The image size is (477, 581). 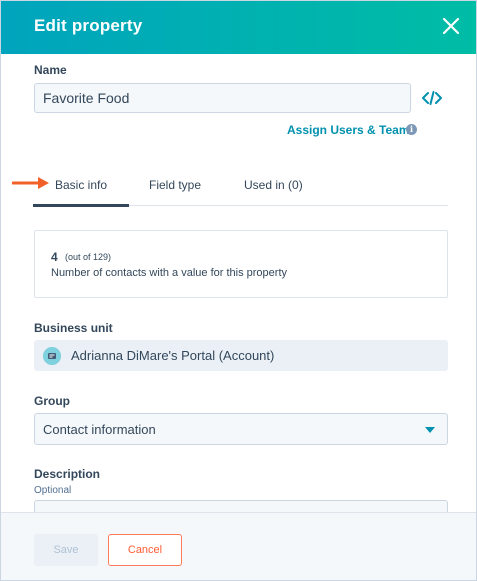 What do you see at coordinates (145, 550) in the screenshot?
I see `cancel-button: Cancel` at bounding box center [145, 550].